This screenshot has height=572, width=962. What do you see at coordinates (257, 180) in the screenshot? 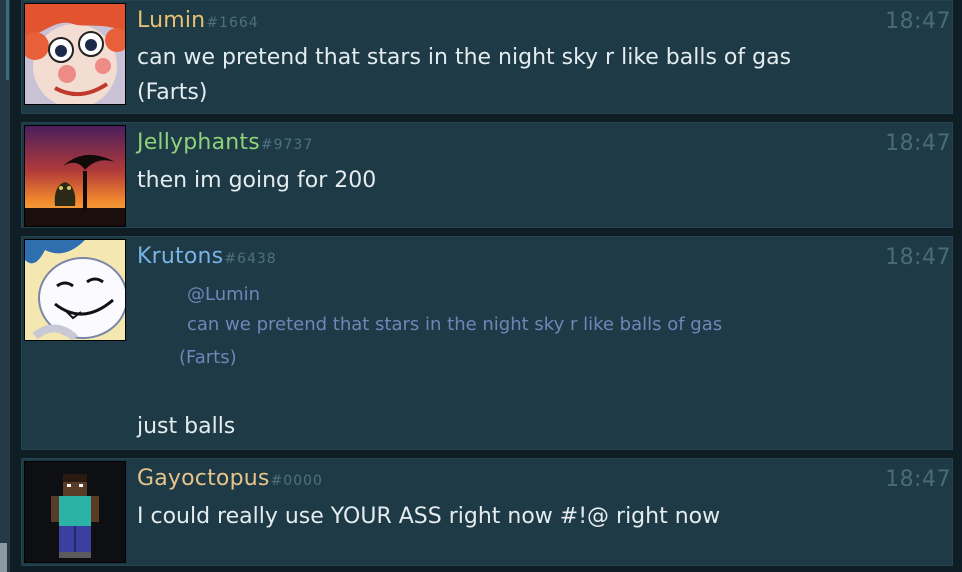
I see `message-text: then im going for 200` at bounding box center [257, 180].